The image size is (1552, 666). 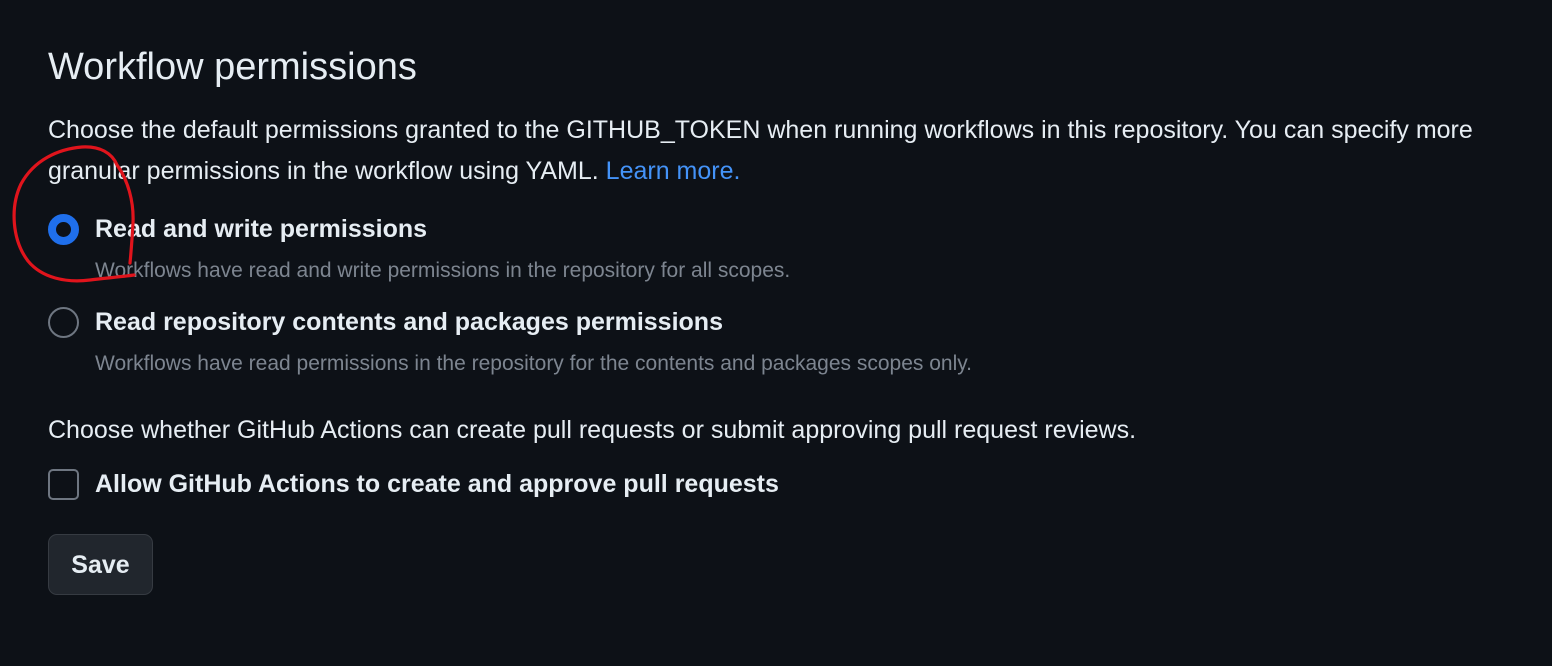 I want to click on read-write-radio, so click(x=63, y=229).